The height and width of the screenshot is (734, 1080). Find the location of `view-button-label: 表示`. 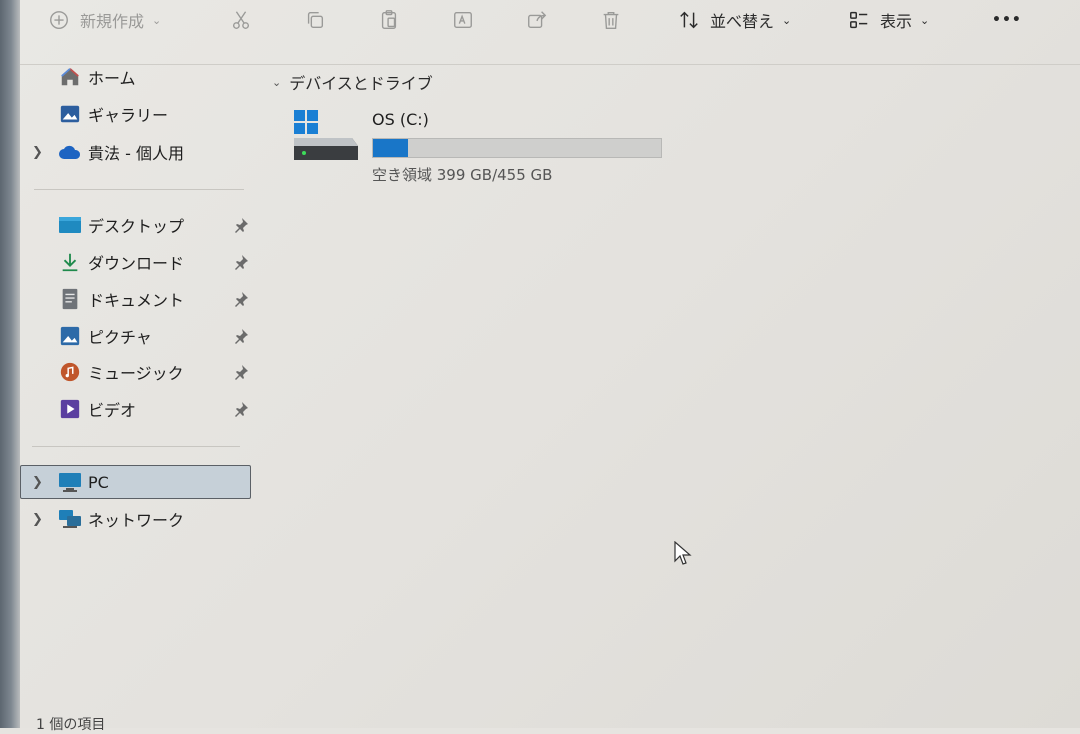

view-button-label: 表示 is located at coordinates (896, 21).